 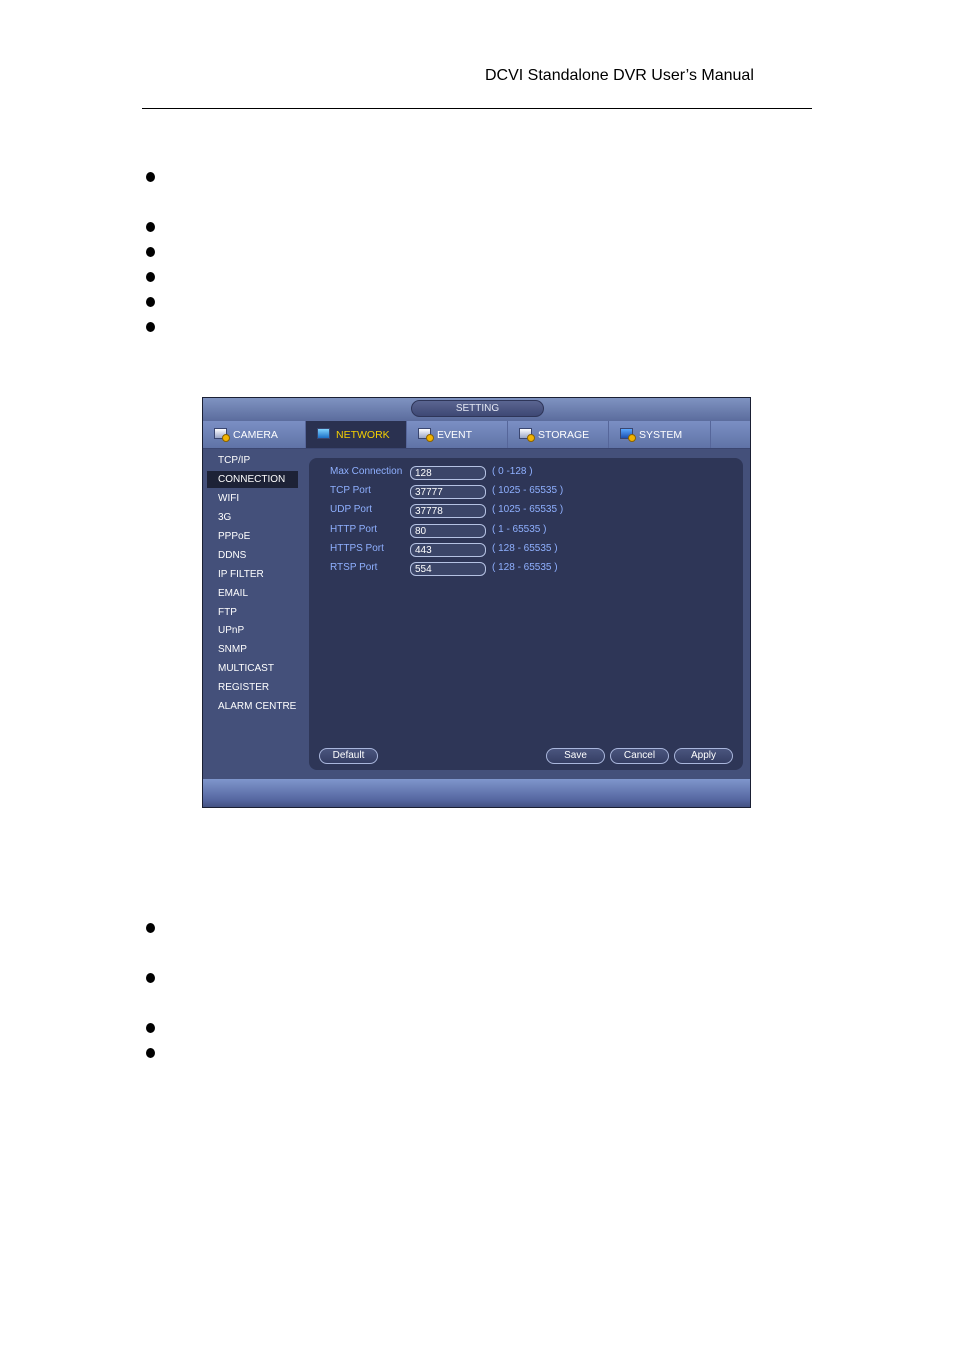 What do you see at coordinates (425, 434) in the screenshot?
I see `event-gear-icon` at bounding box center [425, 434].